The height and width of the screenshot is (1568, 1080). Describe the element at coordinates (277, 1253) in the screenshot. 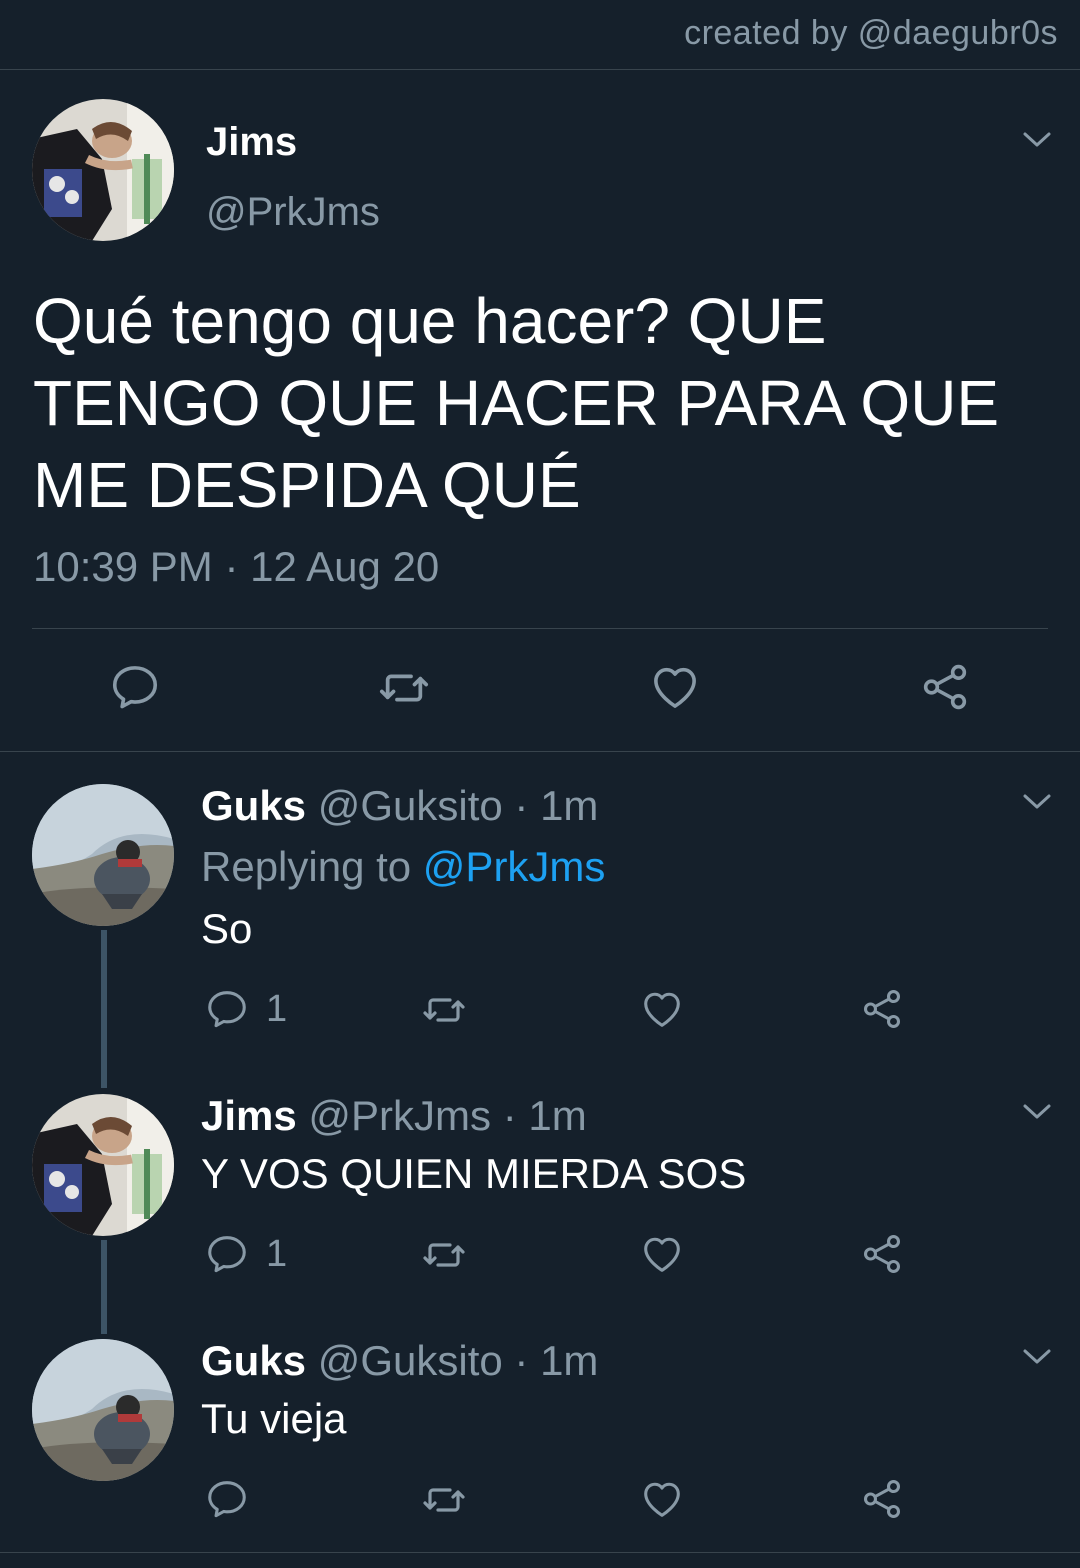

I see `reply-2-reply-count: 1` at that location.